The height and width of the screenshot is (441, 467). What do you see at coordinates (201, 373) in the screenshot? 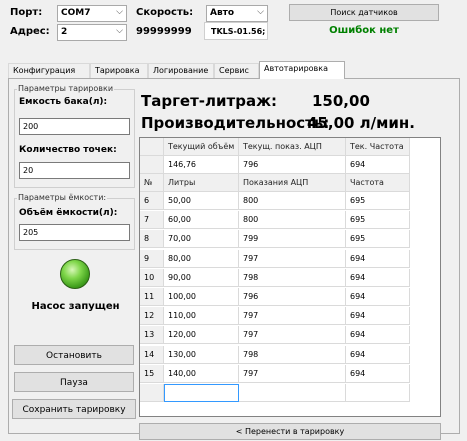
I see `row-liters-cell: 140,00` at bounding box center [201, 373].